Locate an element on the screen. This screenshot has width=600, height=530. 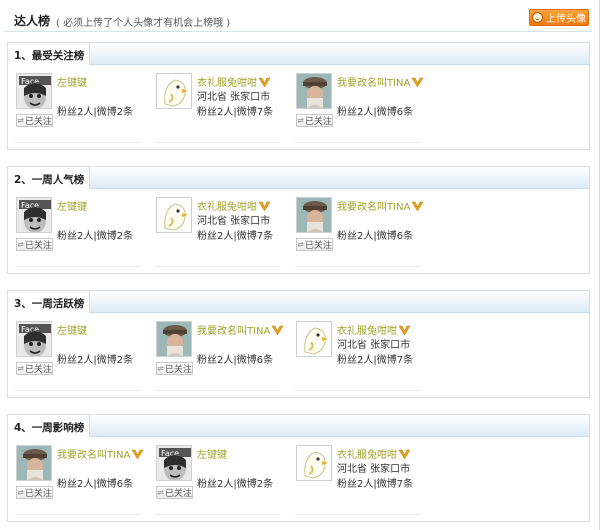
section-tab: 1、最受关注榜 is located at coordinates (49, 54).